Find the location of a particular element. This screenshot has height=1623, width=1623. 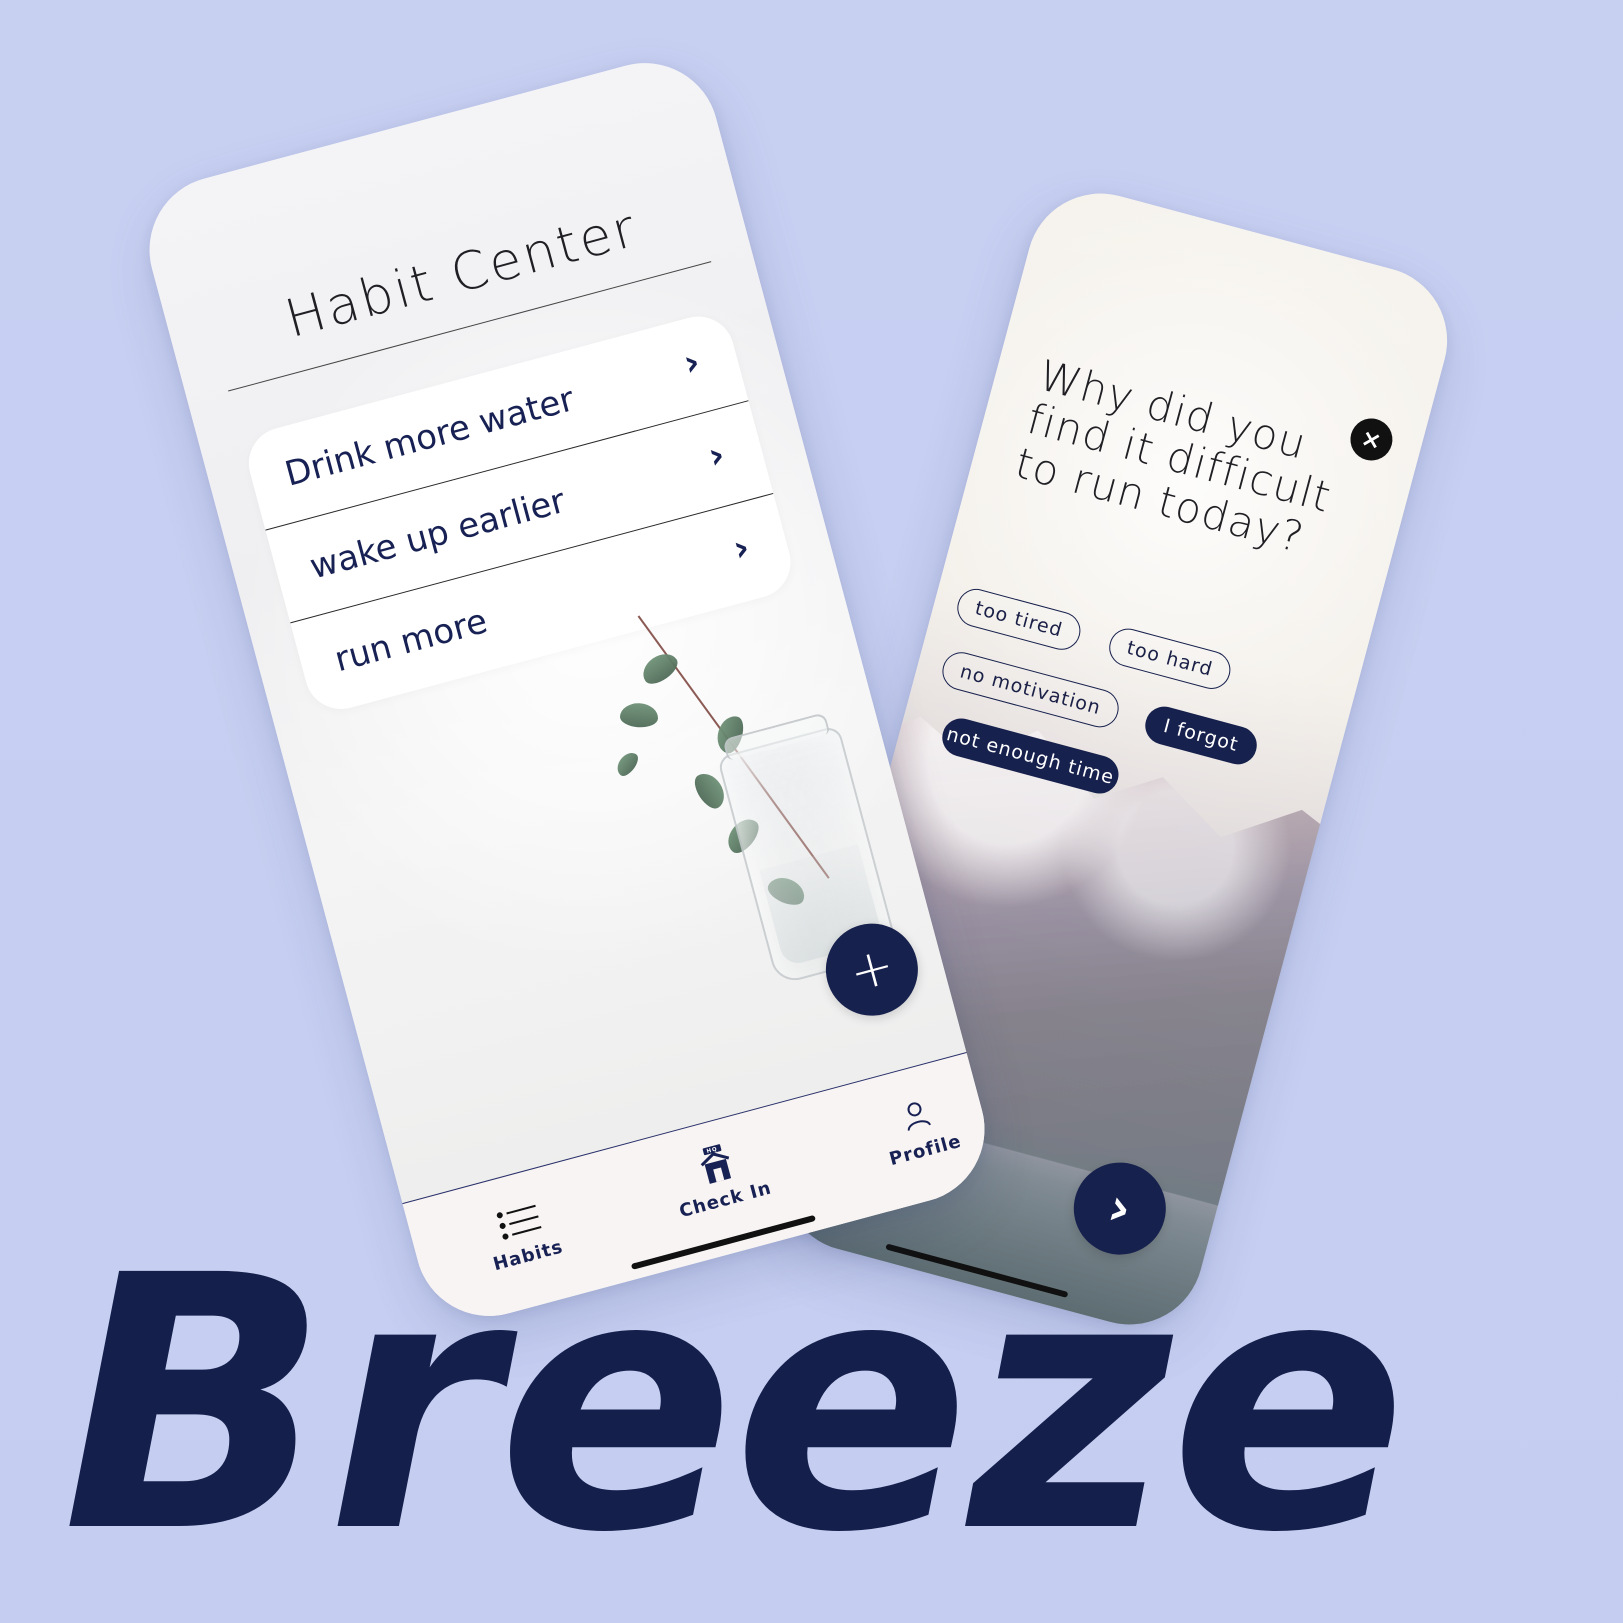

tab-profile-label: Profile is located at coordinates (925, 1150).